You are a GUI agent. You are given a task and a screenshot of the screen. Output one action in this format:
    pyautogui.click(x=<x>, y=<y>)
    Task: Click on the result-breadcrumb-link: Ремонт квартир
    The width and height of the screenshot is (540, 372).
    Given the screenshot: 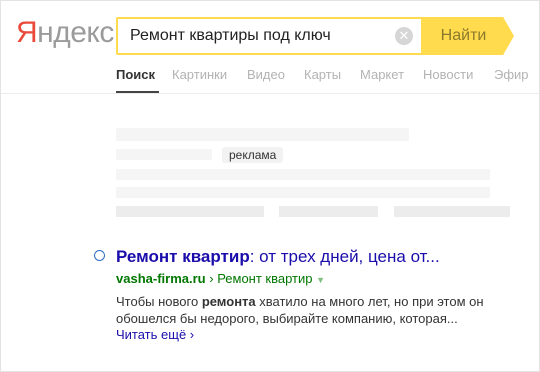 What is the action you would take?
    pyautogui.click(x=264, y=278)
    